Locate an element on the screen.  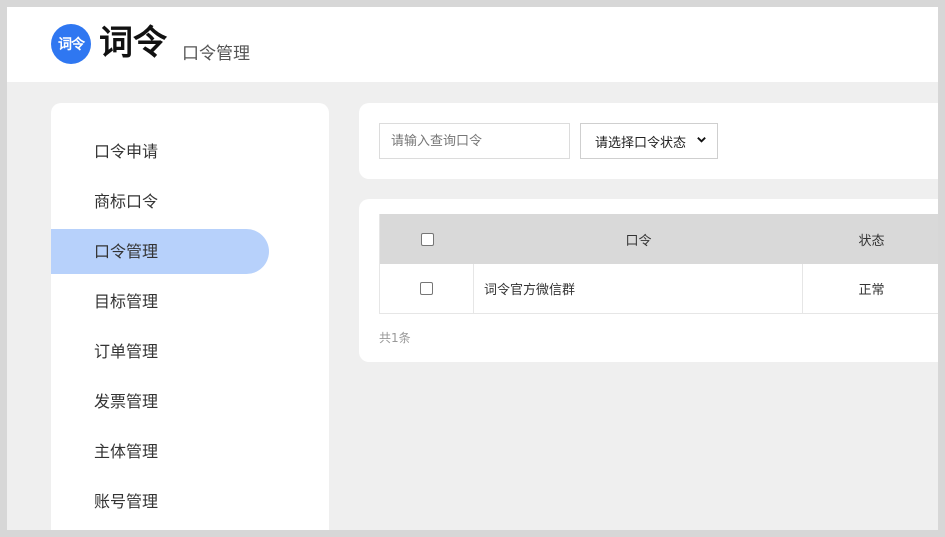
column-header-status: 状态 is located at coordinates (871, 241).